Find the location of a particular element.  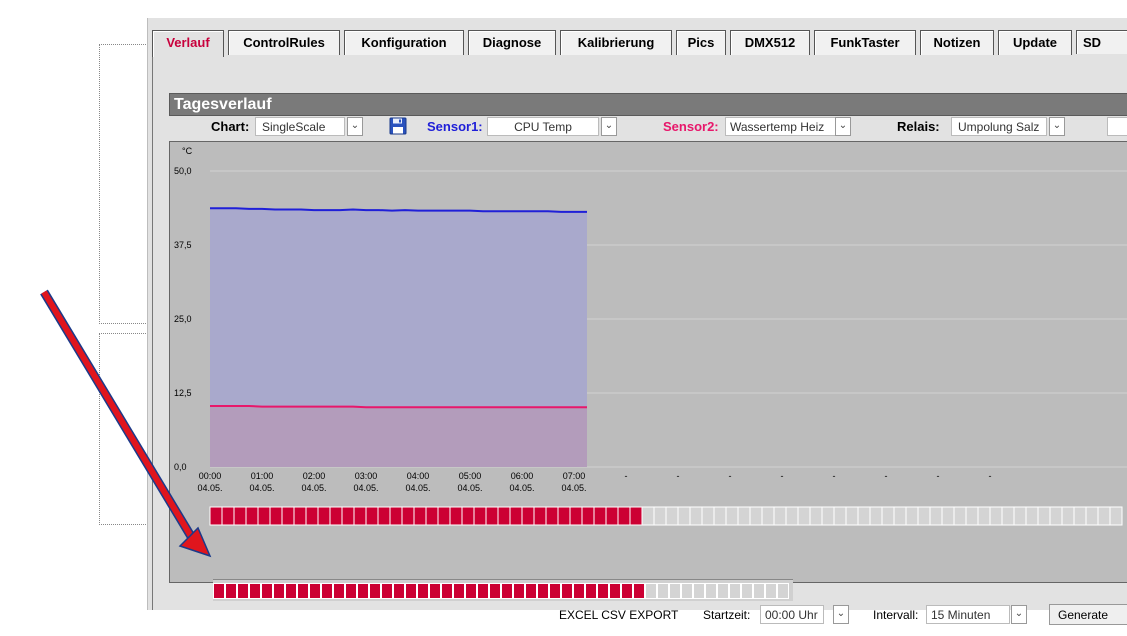

x-tick-time: 06:00 is located at coordinates (522, 476).